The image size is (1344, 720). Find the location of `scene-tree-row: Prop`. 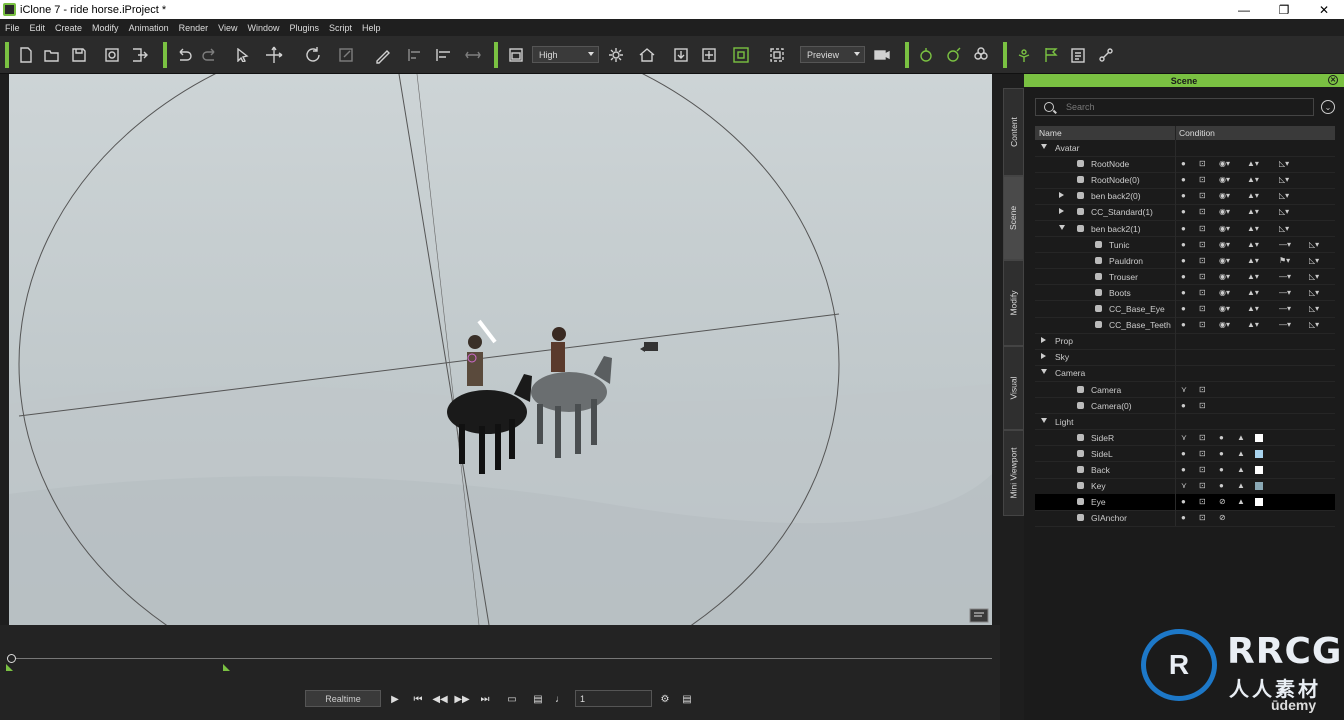

scene-tree-row: Prop is located at coordinates (1185, 341).